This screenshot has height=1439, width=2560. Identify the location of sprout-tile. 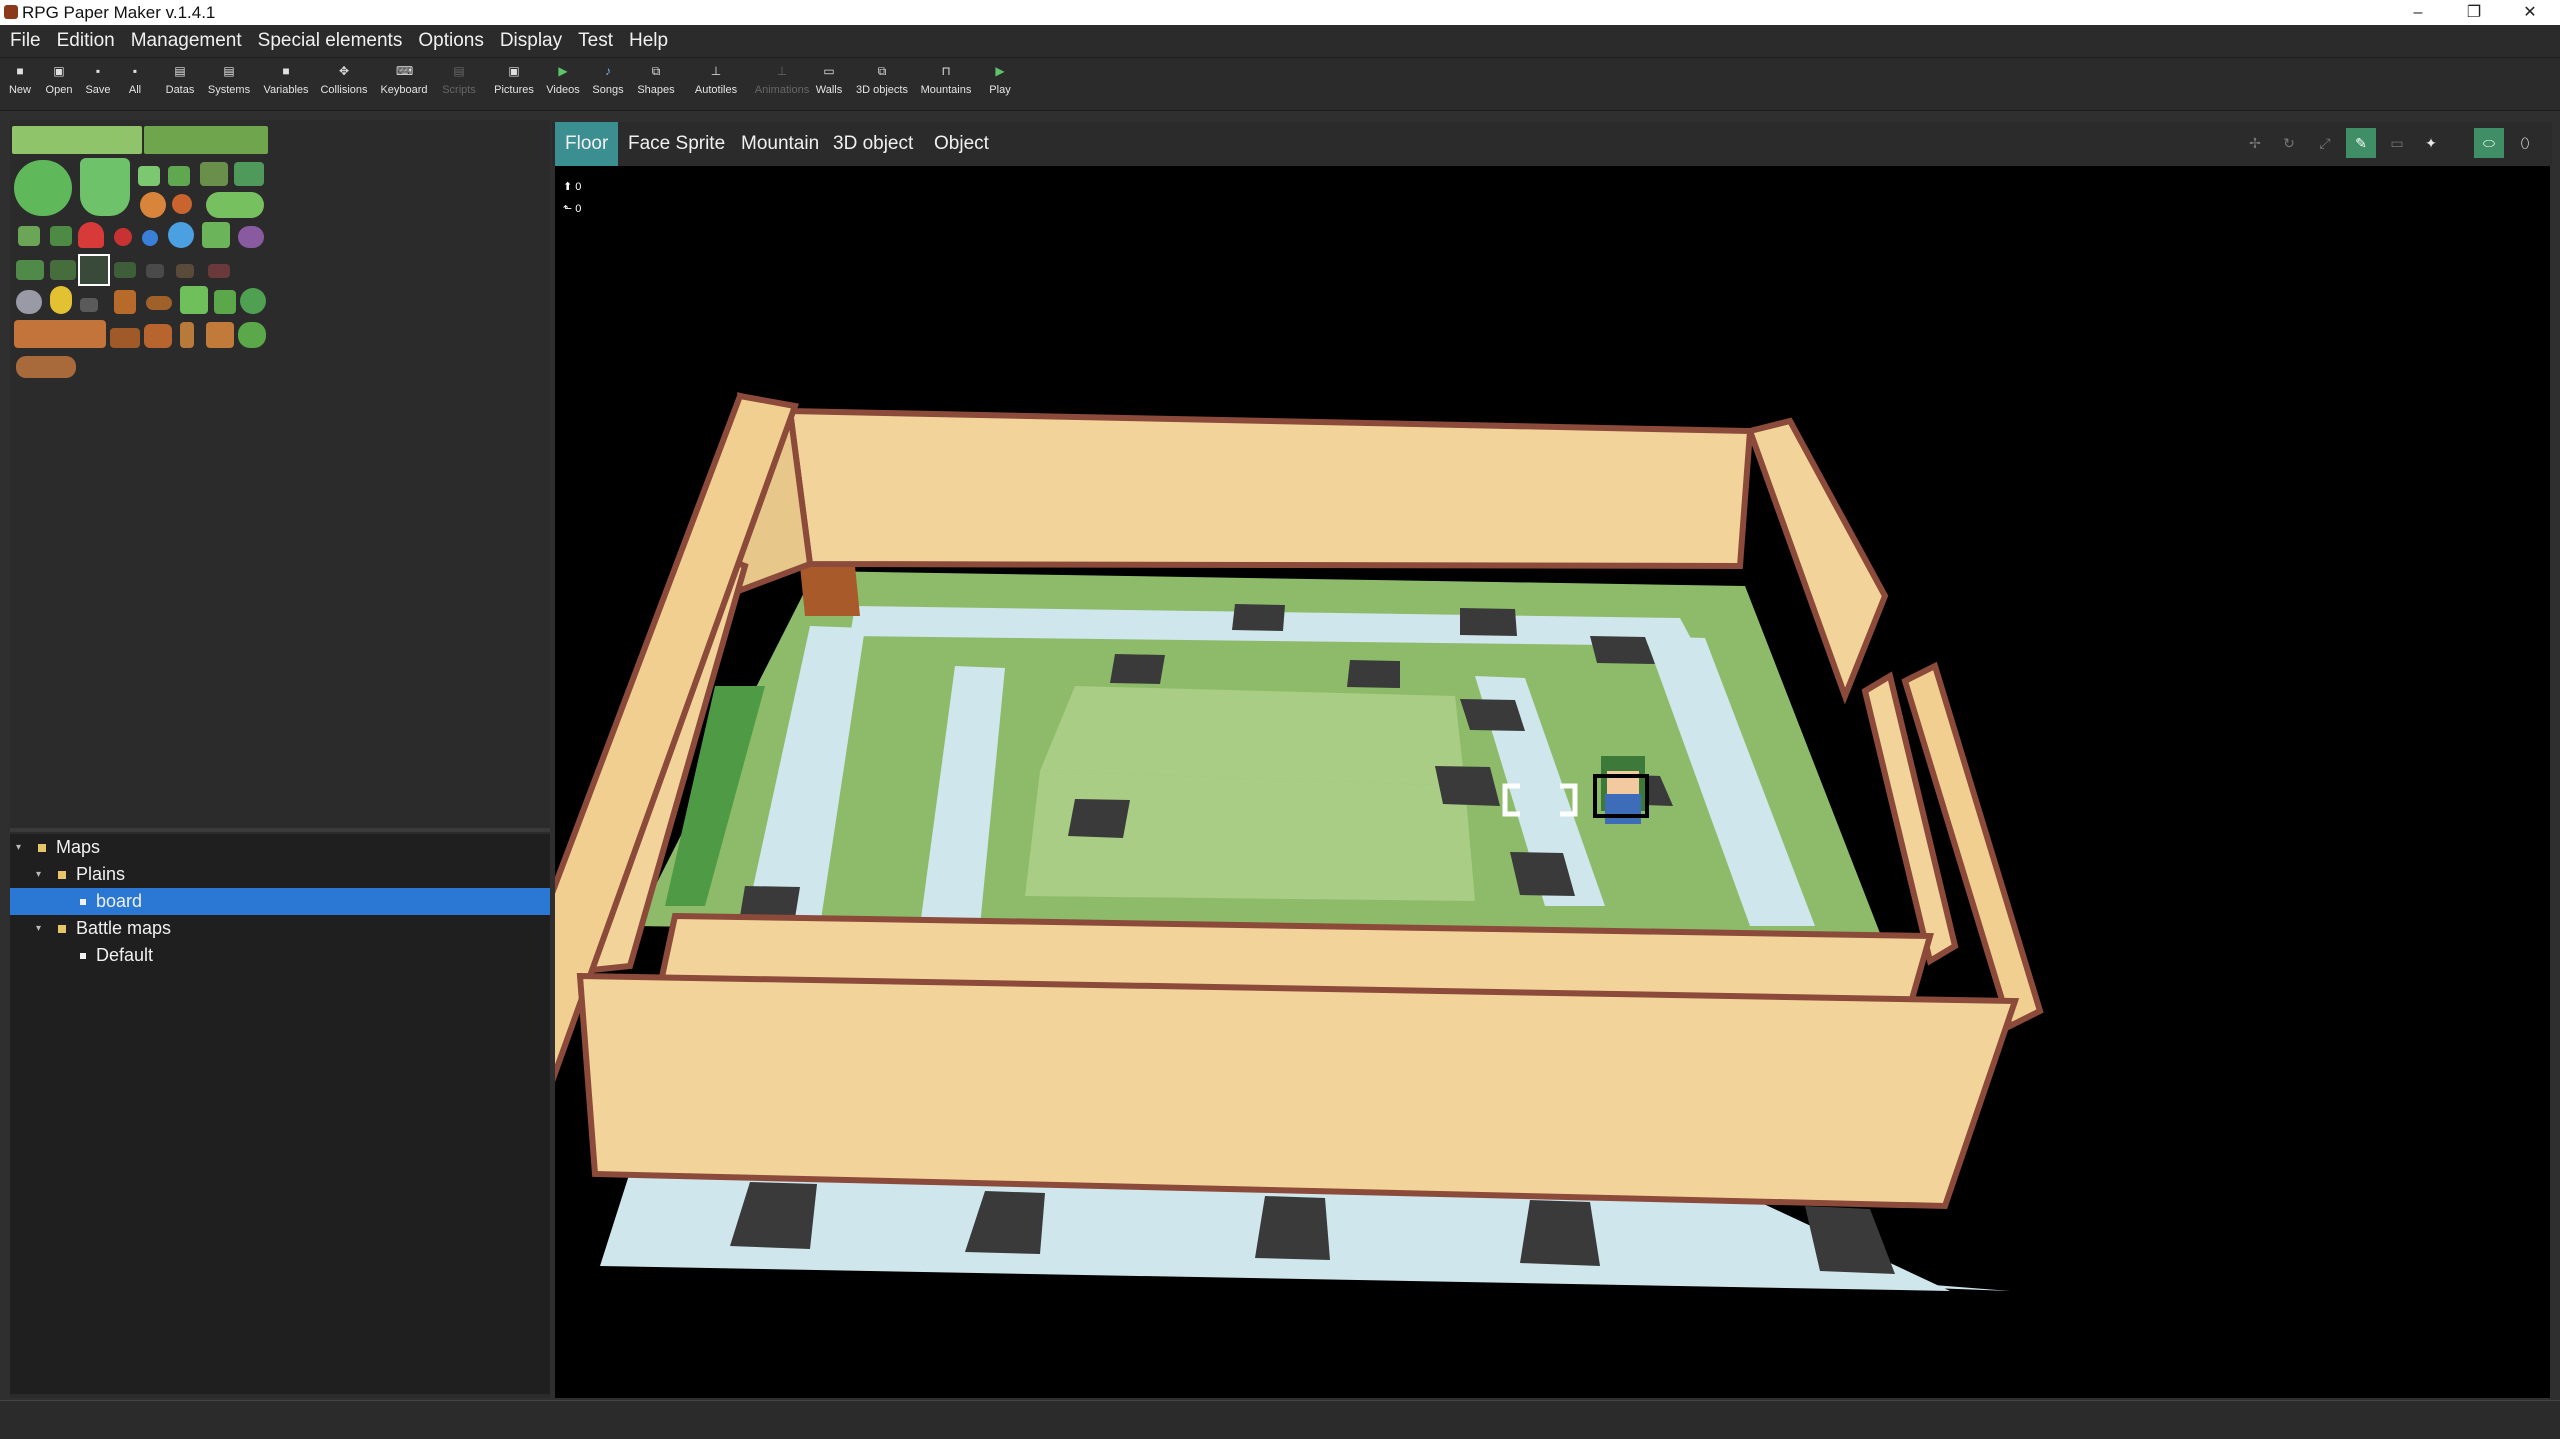
(149, 176).